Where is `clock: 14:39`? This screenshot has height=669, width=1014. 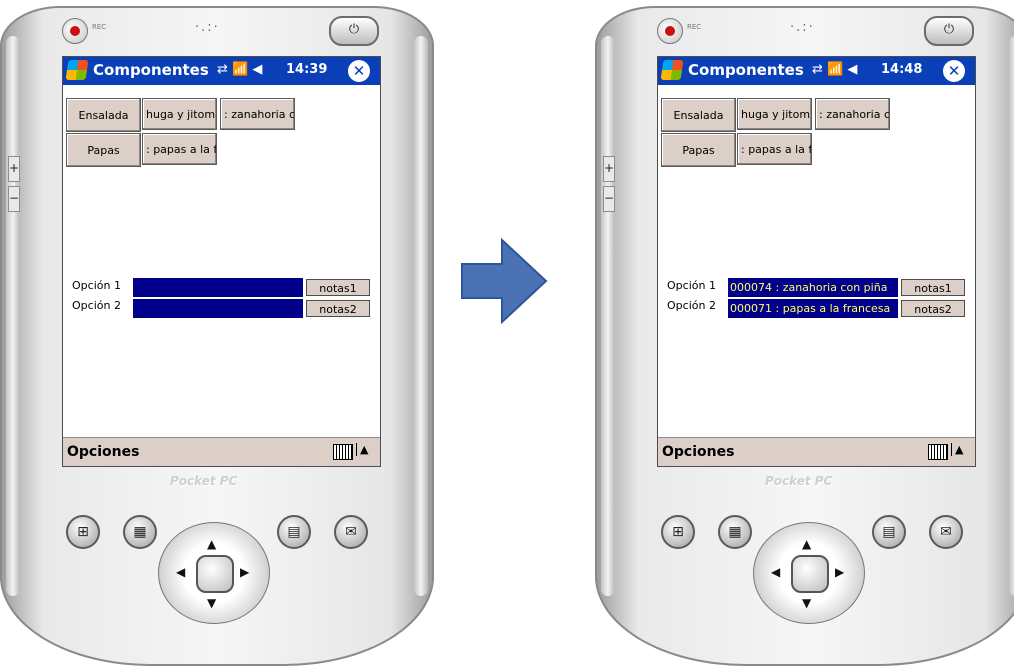 clock: 14:39 is located at coordinates (306, 69).